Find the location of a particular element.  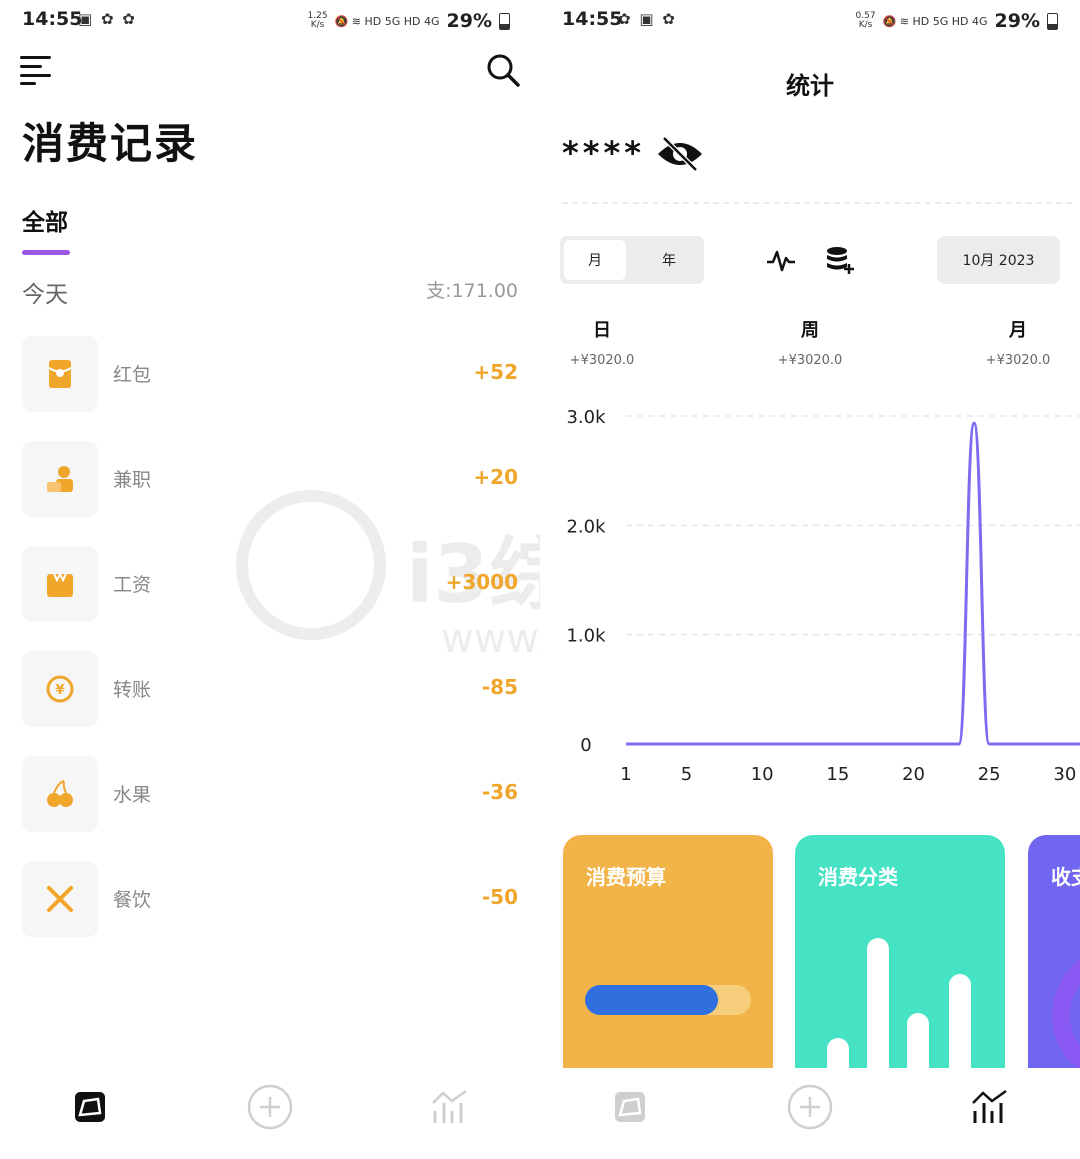

income-ring is located at coordinates (1066, 1015).